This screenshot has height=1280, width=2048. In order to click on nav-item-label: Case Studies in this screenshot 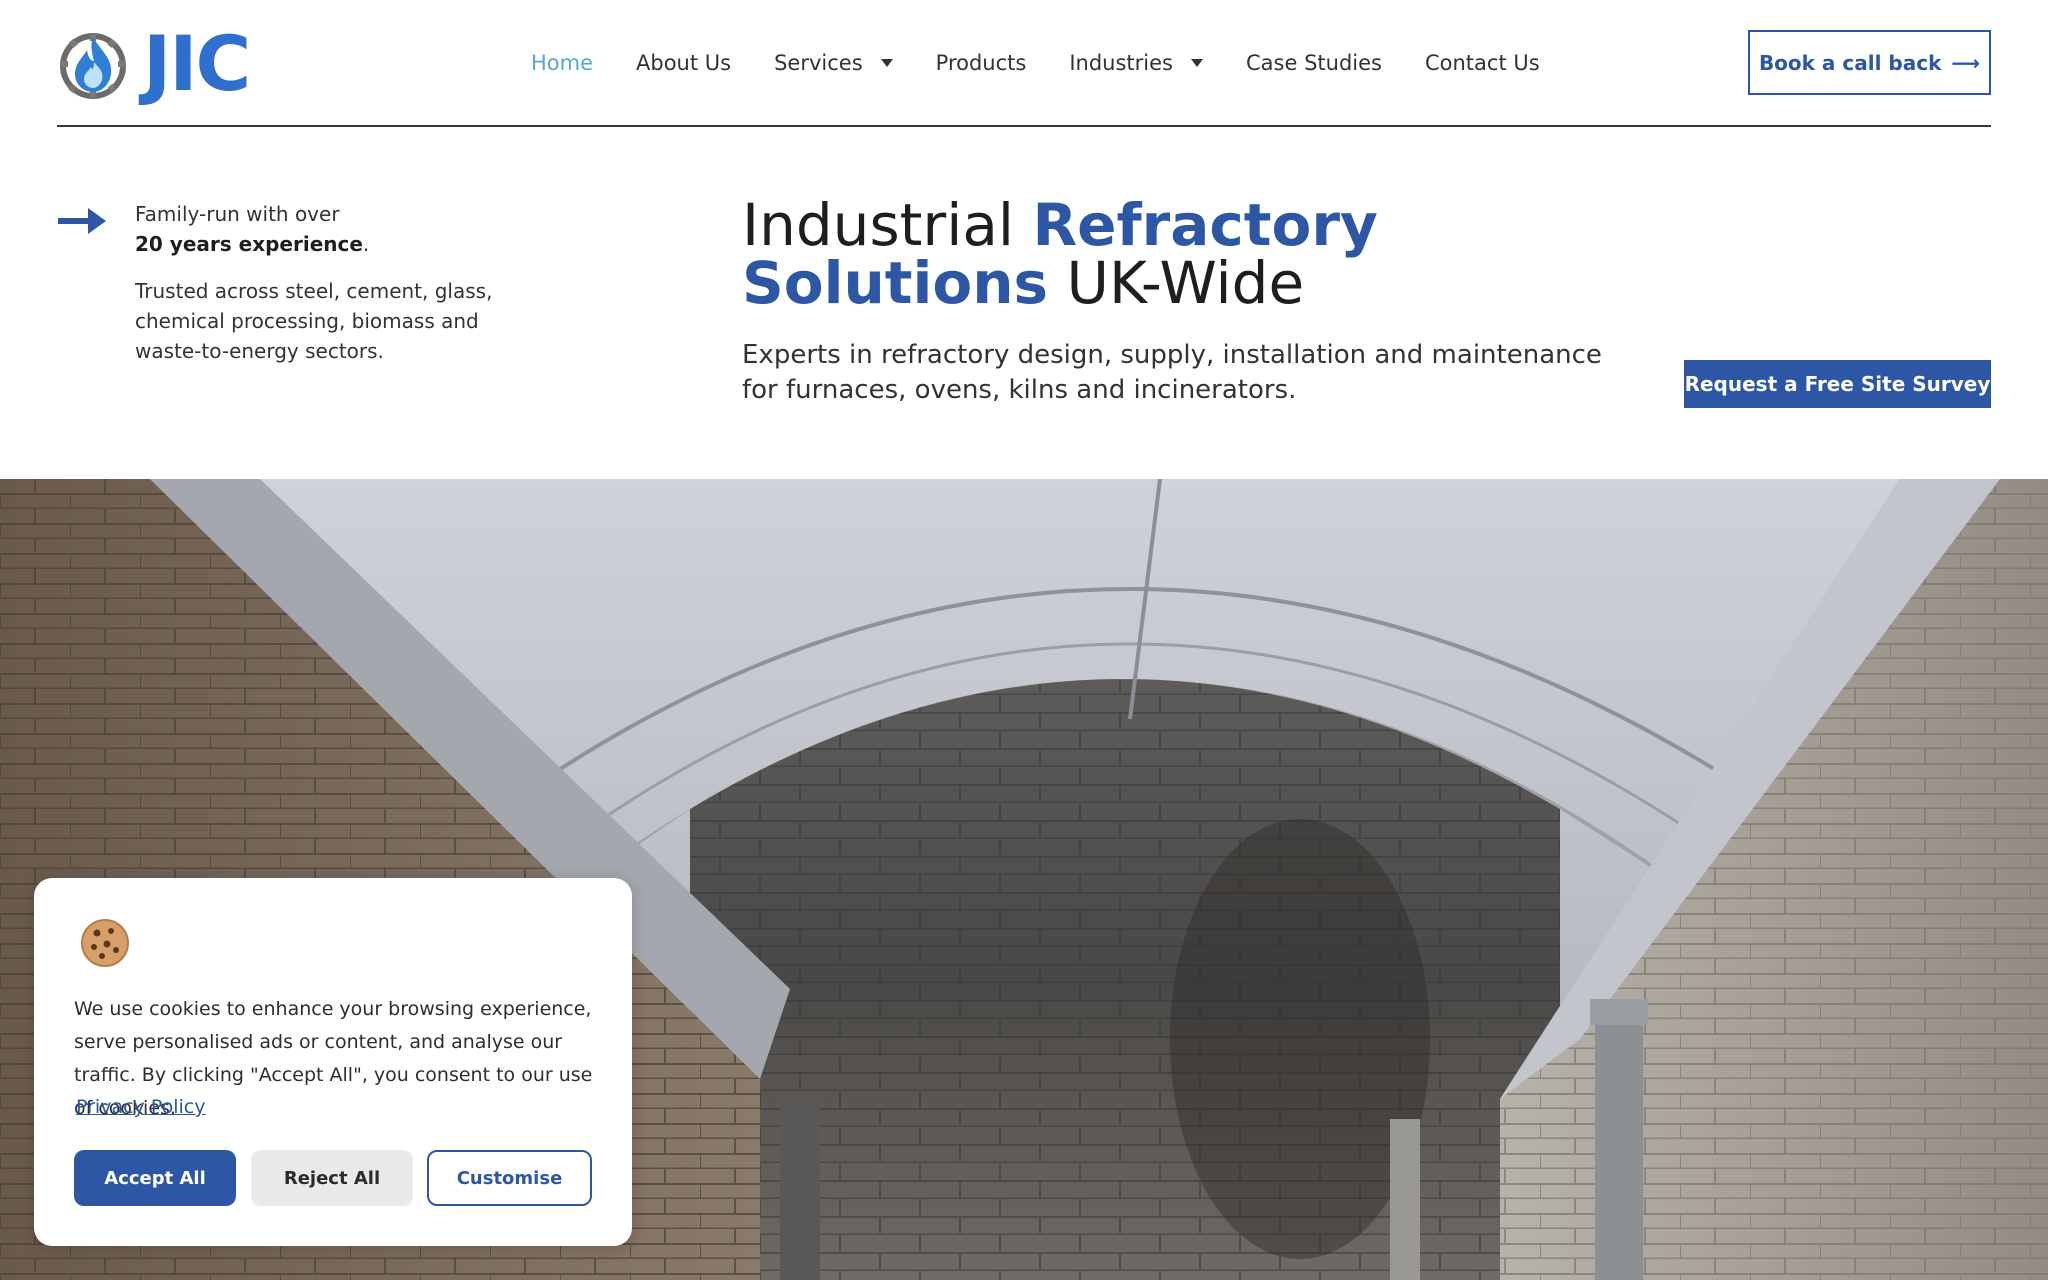, I will do `click(1314, 63)`.